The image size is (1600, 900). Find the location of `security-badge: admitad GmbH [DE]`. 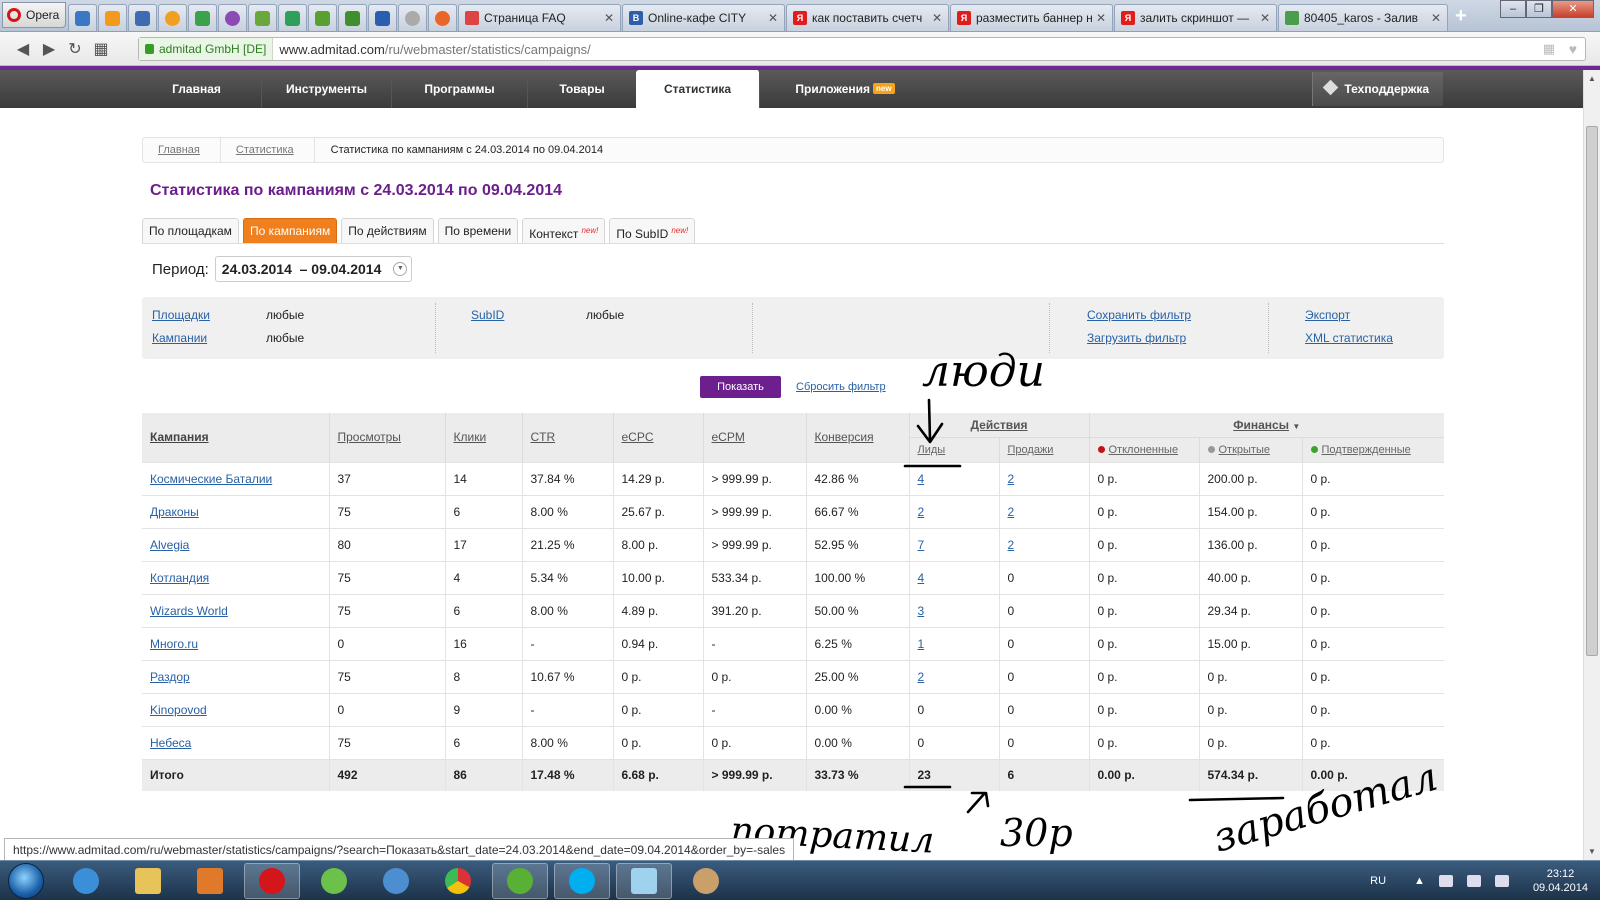

security-badge: admitad GmbH [DE] is located at coordinates (206, 49).